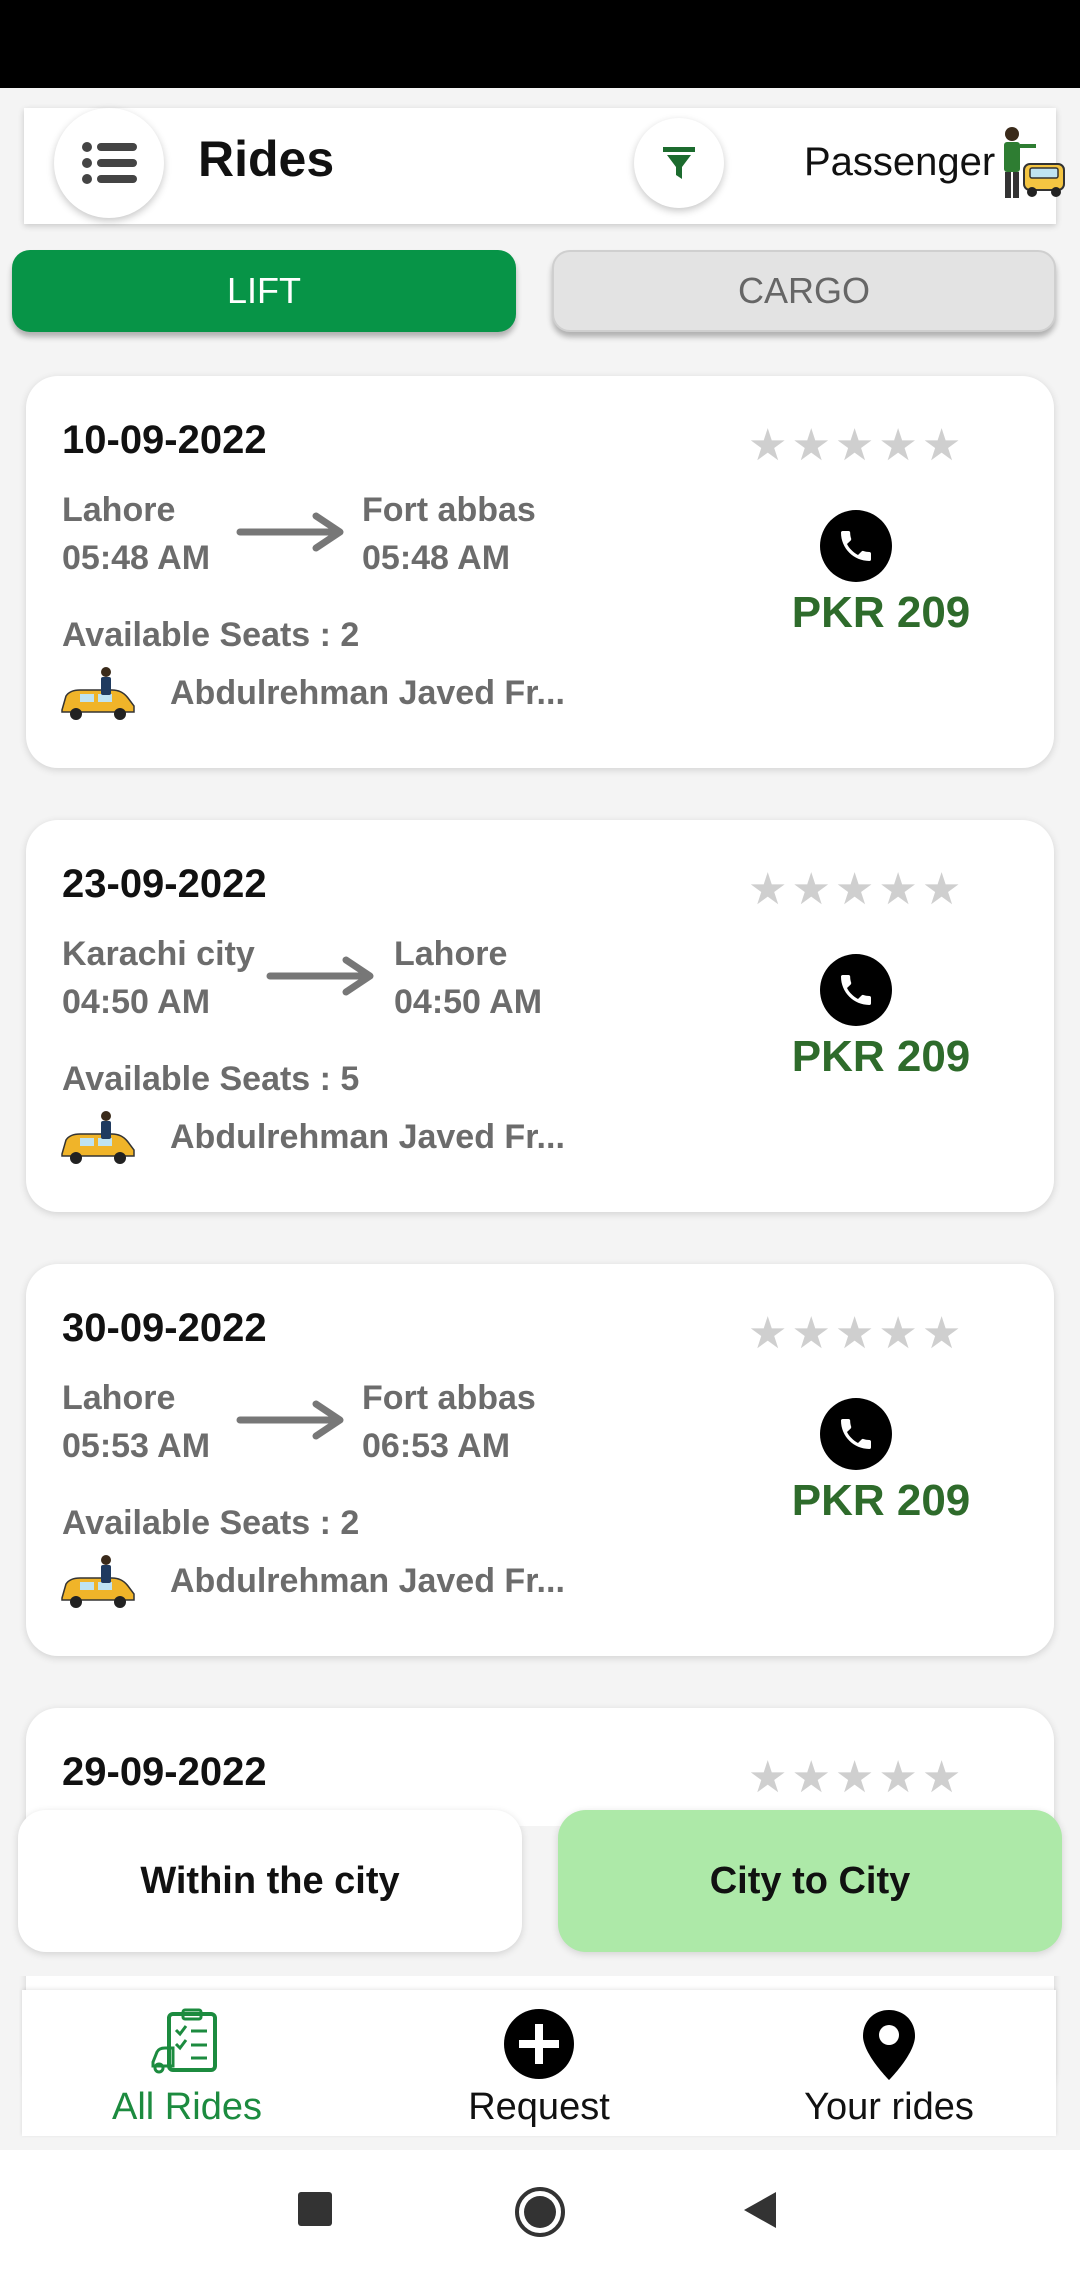  Describe the element at coordinates (889, 2107) in the screenshot. I see `nav-label: Your rides` at that location.